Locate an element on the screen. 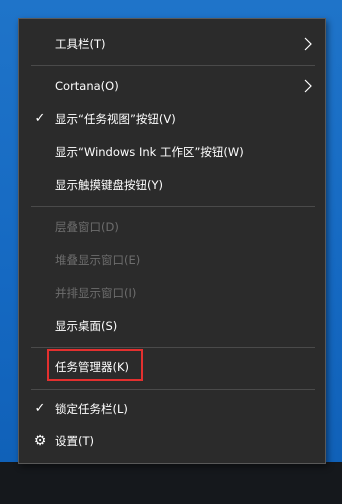 This screenshot has width=342, height=504. menu-item-cascade-windows: 层叠窗口(D) is located at coordinates (172, 227).